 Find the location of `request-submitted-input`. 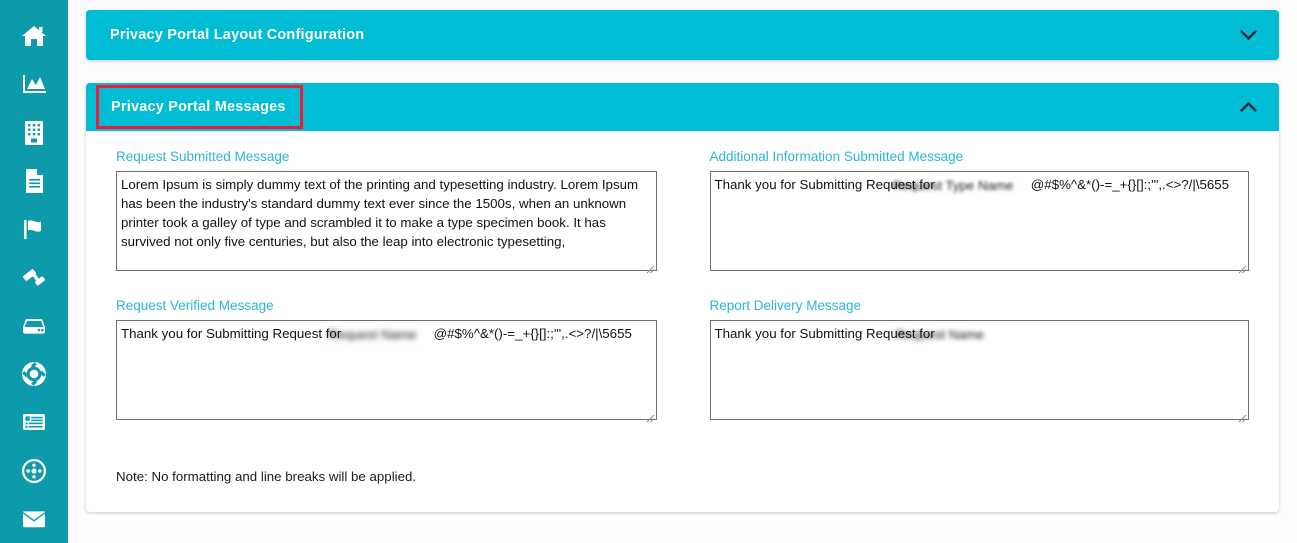

request-submitted-input is located at coordinates (386, 221).